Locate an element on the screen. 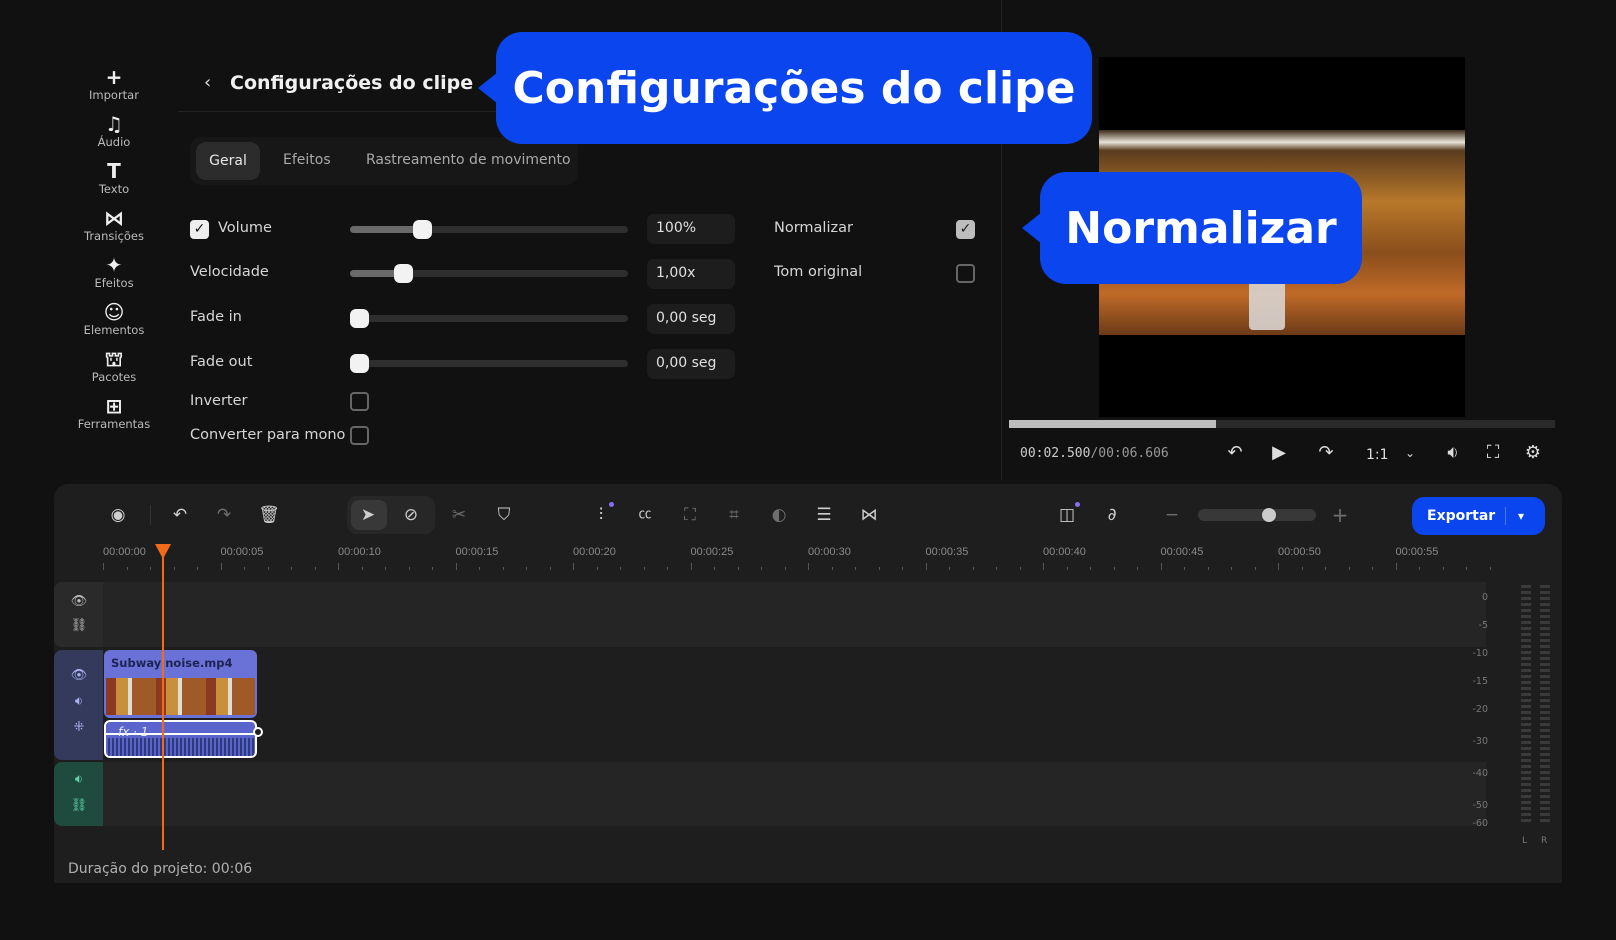  sparkle-icon: ✦ is located at coordinates (114, 265).